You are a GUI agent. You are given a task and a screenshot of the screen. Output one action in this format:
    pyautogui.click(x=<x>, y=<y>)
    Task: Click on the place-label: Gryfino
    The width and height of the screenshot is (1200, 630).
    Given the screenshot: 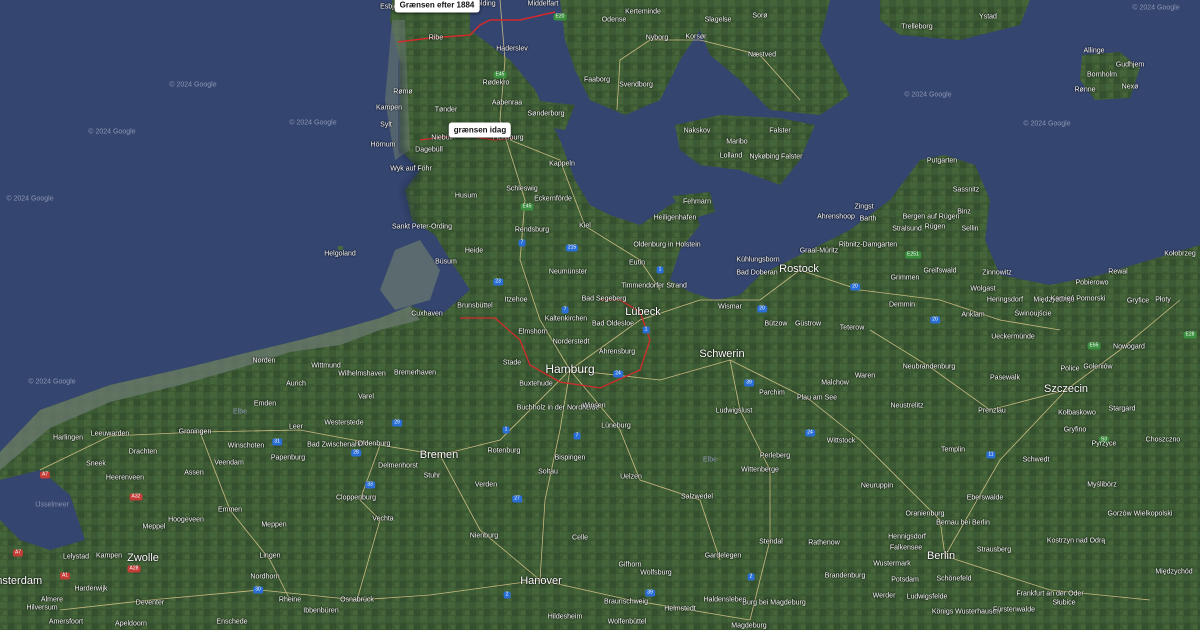 What is the action you would take?
    pyautogui.click(x=1075, y=430)
    